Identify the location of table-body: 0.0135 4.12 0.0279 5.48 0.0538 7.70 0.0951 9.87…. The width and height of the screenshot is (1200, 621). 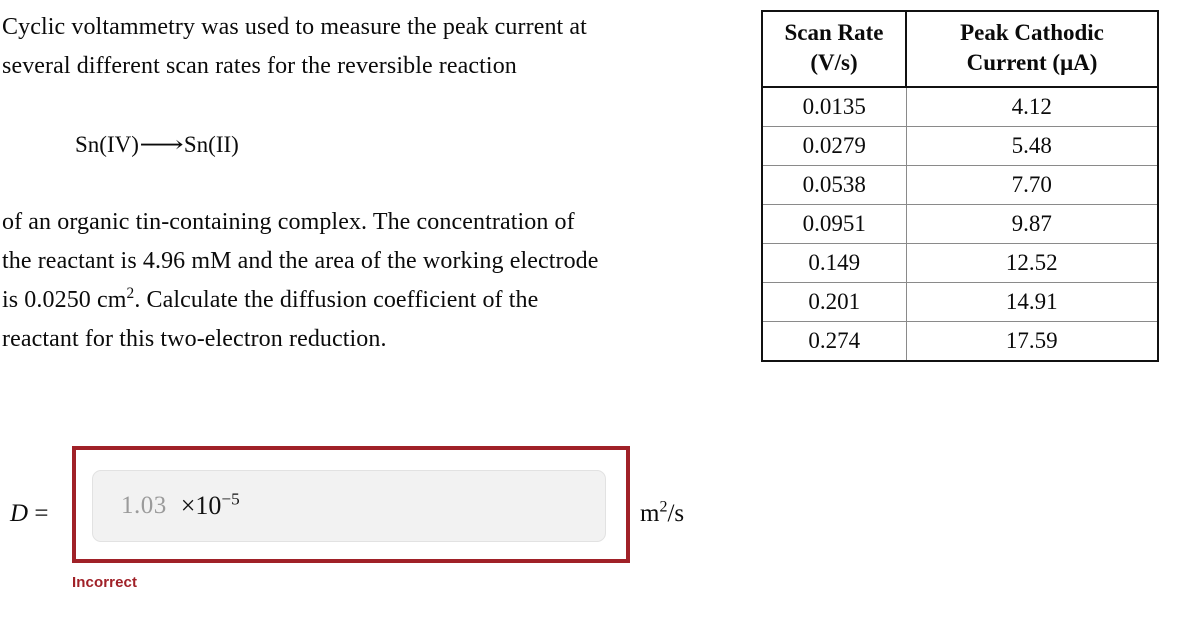
(960, 224).